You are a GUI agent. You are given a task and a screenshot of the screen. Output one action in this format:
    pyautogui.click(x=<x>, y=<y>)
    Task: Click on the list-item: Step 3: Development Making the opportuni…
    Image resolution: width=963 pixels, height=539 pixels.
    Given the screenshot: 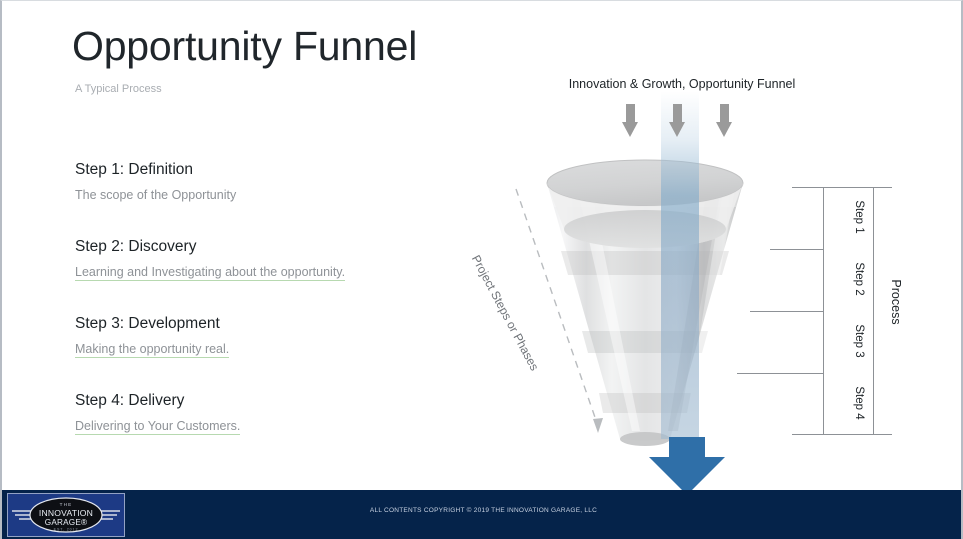 What is the action you would take?
    pyautogui.click(x=275, y=337)
    